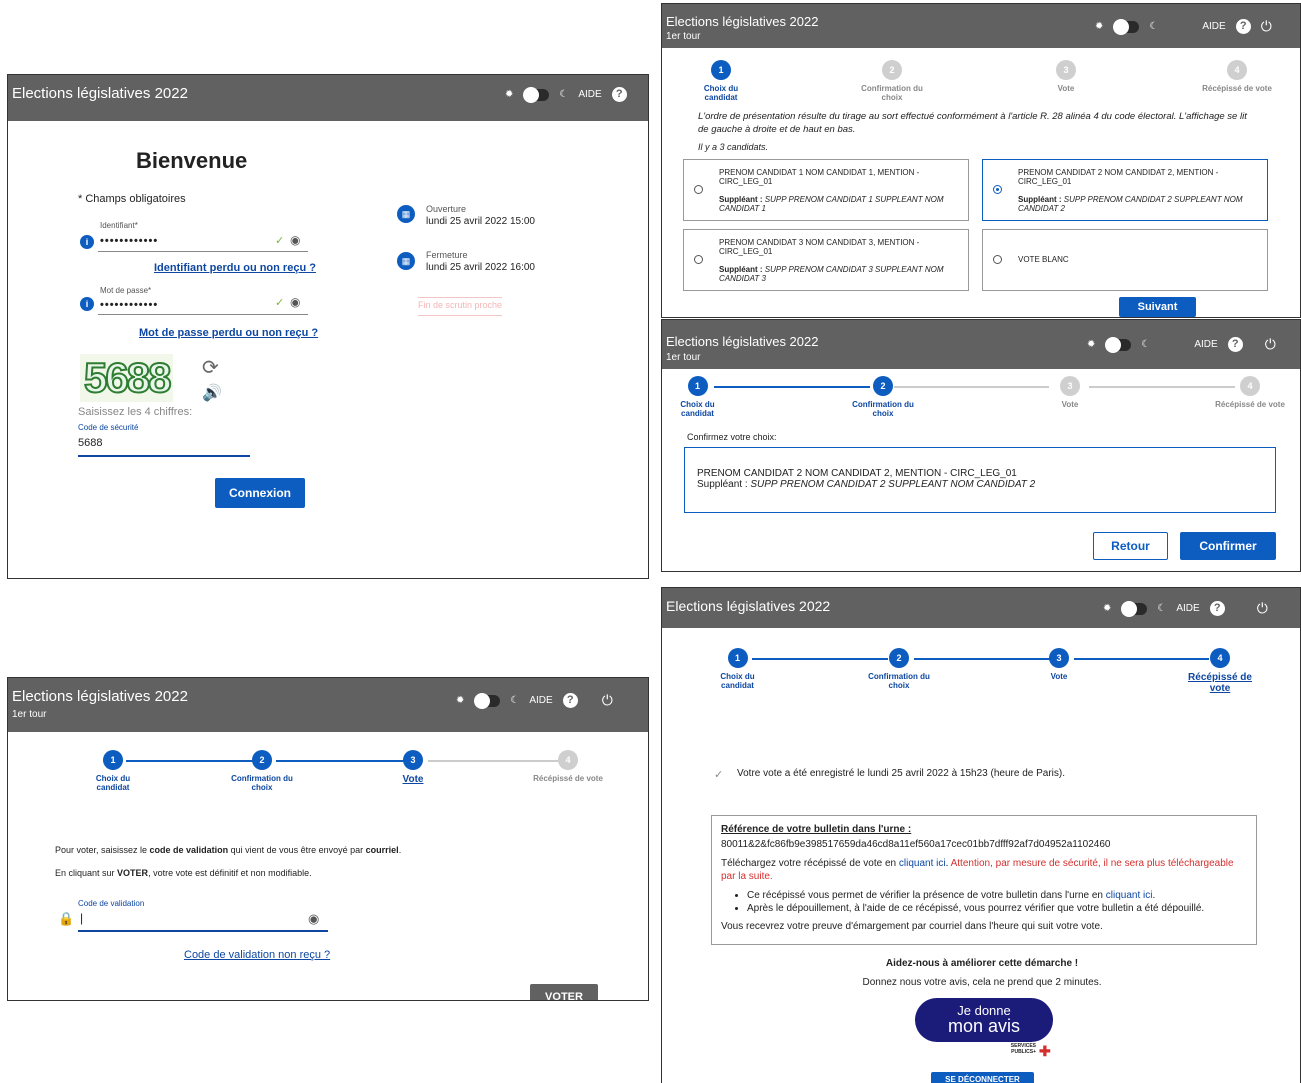 The width and height of the screenshot is (1301, 1083). I want to click on id-lost-link: Identifiant perdu ou non reçu ?, so click(235, 268).